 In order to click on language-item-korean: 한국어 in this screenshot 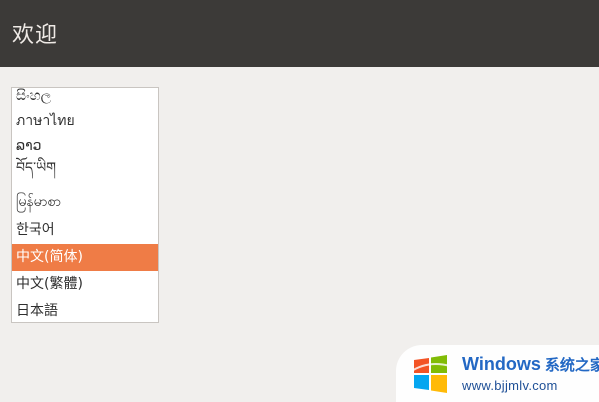, I will do `click(85, 230)`.